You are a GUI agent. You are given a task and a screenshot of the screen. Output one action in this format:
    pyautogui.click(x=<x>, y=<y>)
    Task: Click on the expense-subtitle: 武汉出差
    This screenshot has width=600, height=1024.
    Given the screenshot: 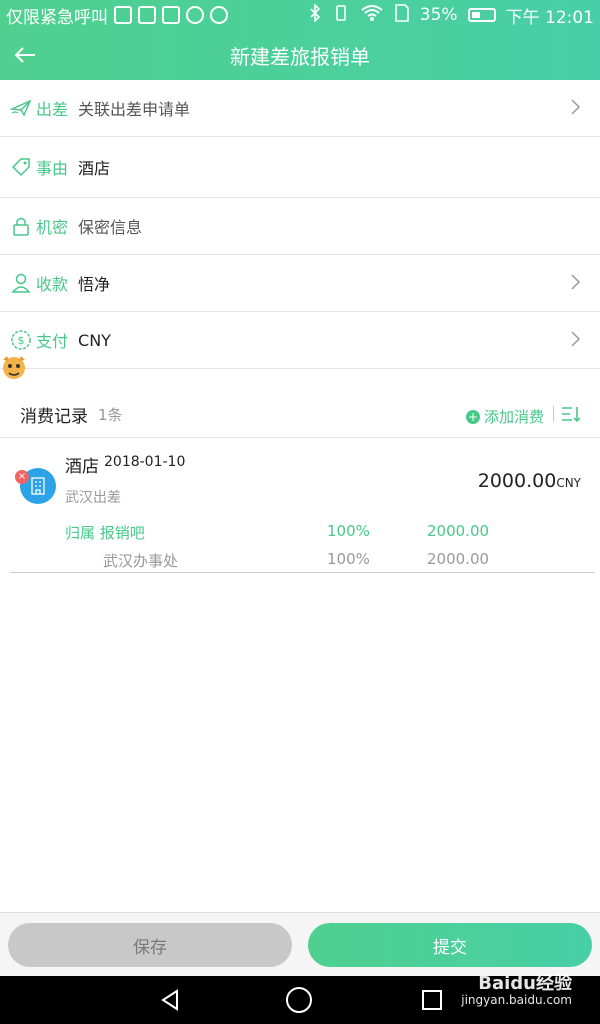 What is the action you would take?
    pyautogui.click(x=93, y=498)
    